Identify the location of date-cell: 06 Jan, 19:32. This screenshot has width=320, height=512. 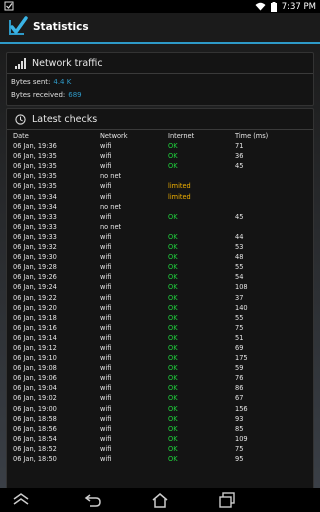
(35, 247).